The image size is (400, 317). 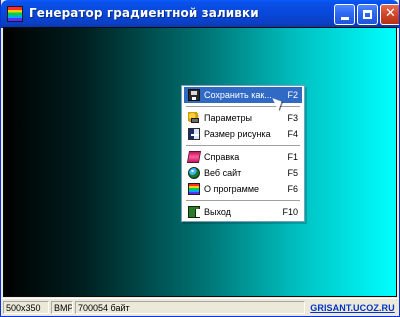 What do you see at coordinates (222, 157) in the screenshot?
I see `menu-item-label: Справка` at bounding box center [222, 157].